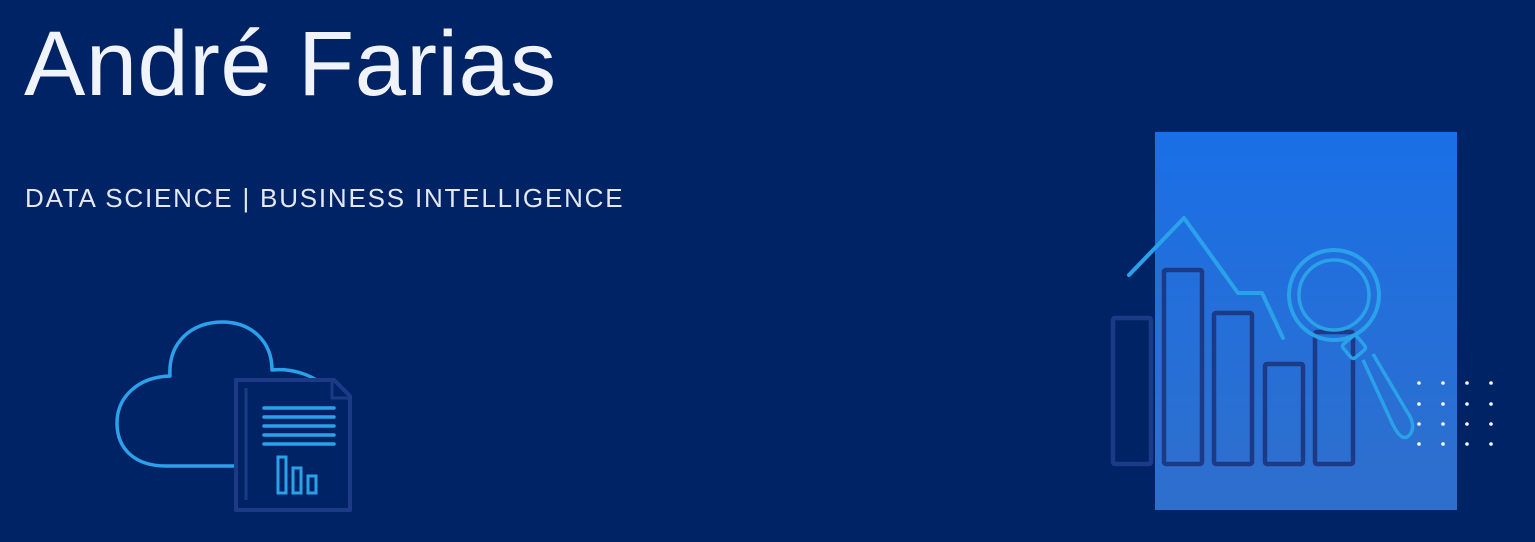 The width and height of the screenshot is (1535, 542). I want to click on page-title: André Farias, so click(290, 64).